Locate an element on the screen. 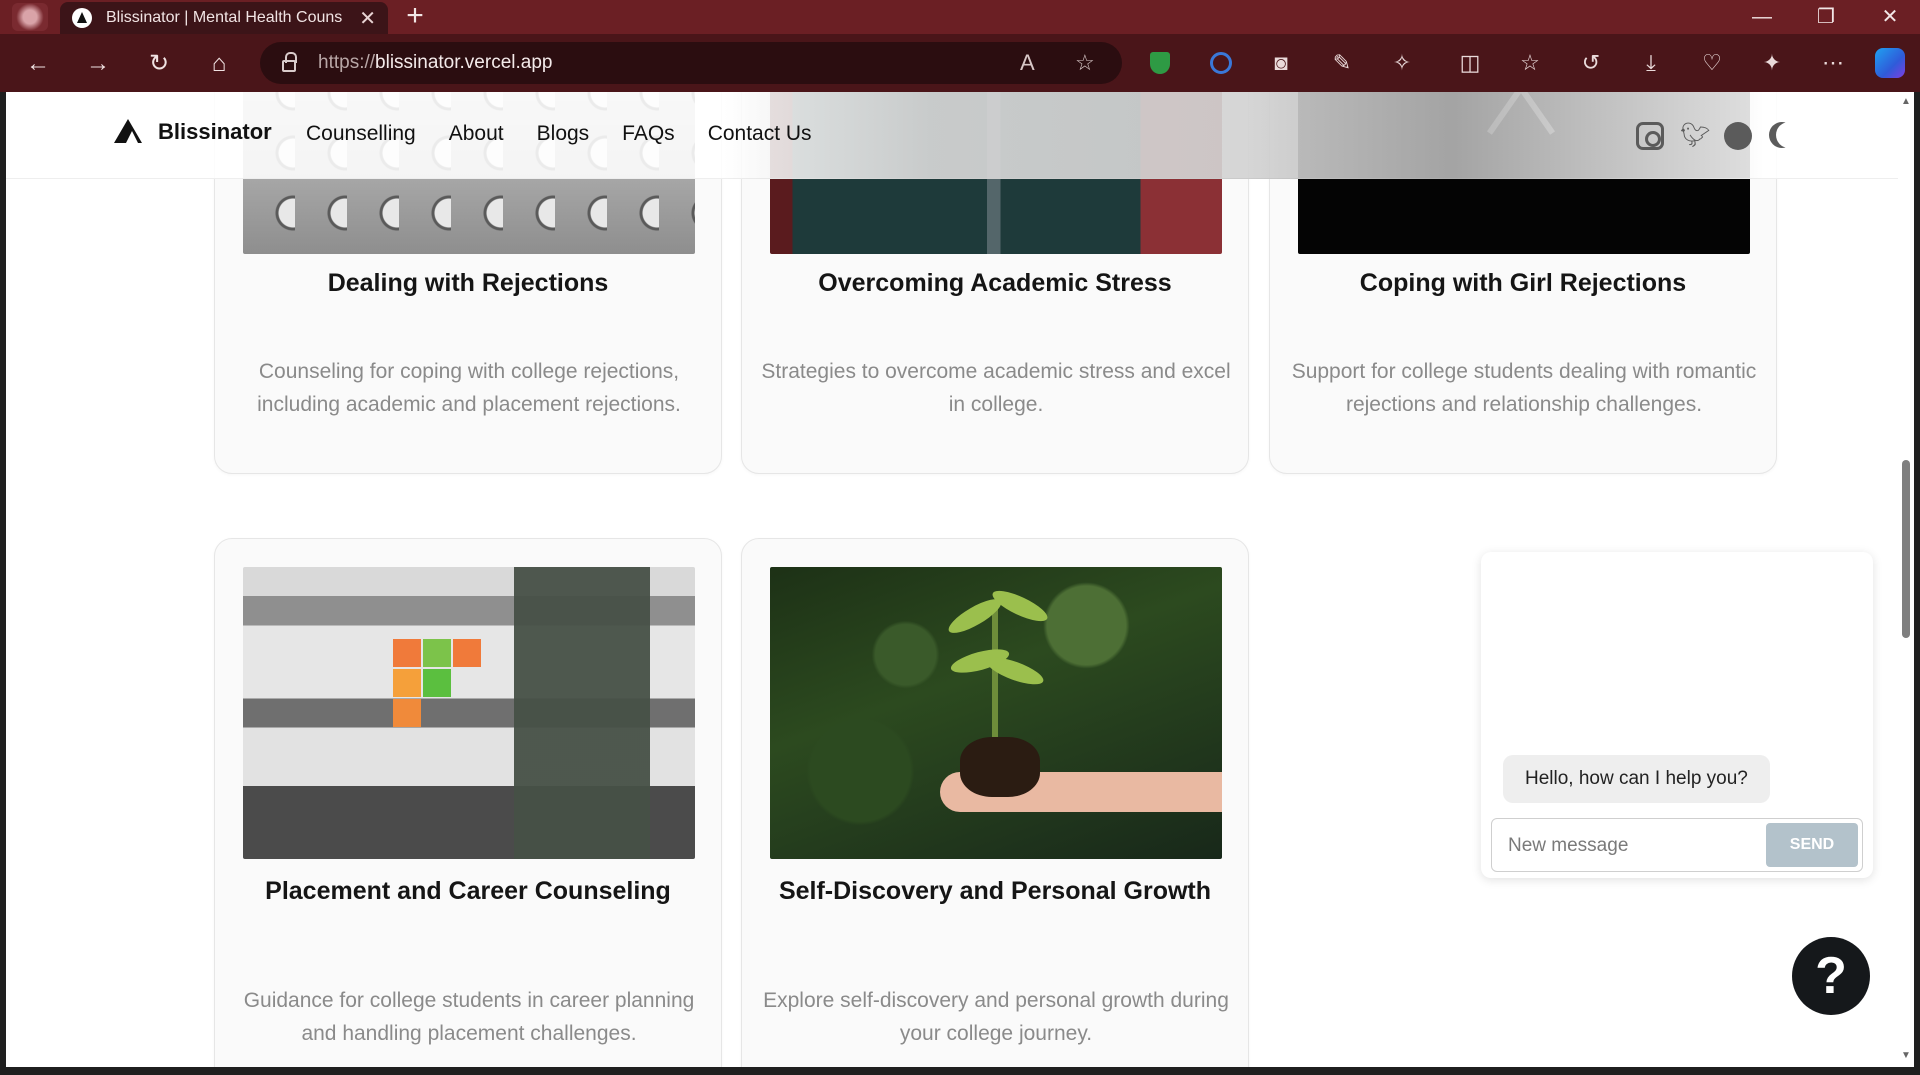 Image resolution: width=1920 pixels, height=1075 pixels. site-favicon-icon is located at coordinates (82, 18).